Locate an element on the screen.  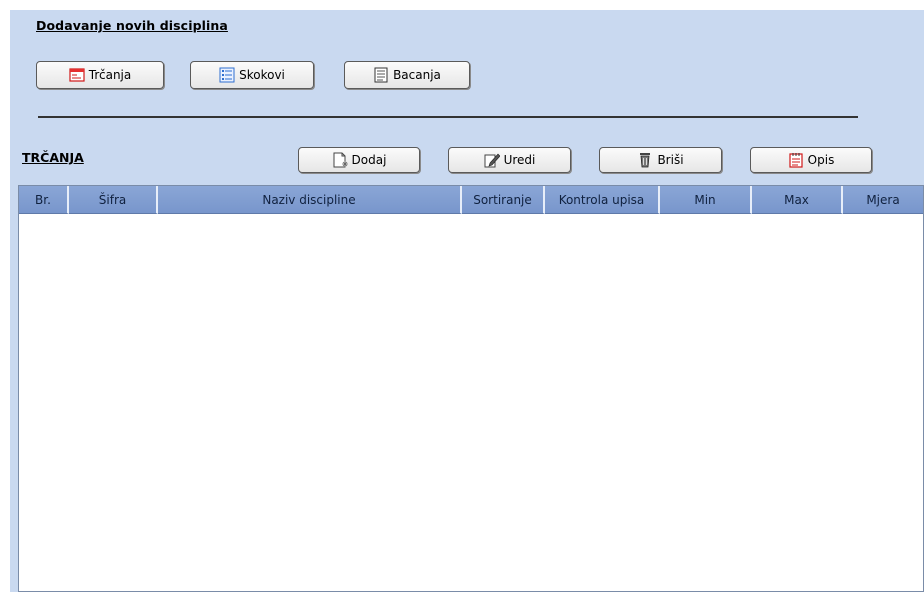
add-button: Dodaj is located at coordinates (359, 160).